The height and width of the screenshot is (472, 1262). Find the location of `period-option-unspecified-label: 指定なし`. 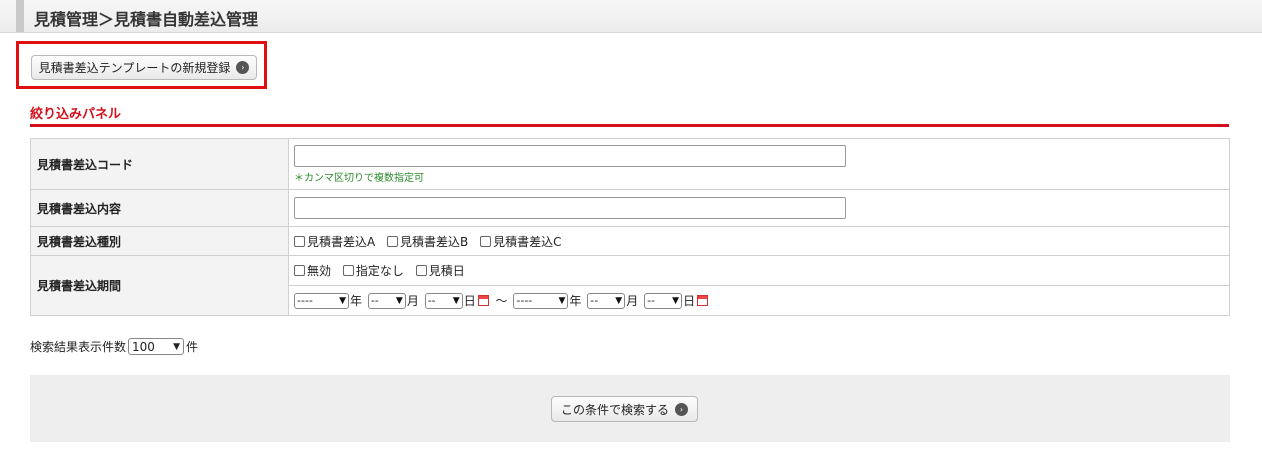

period-option-unspecified-label: 指定なし is located at coordinates (379, 271).